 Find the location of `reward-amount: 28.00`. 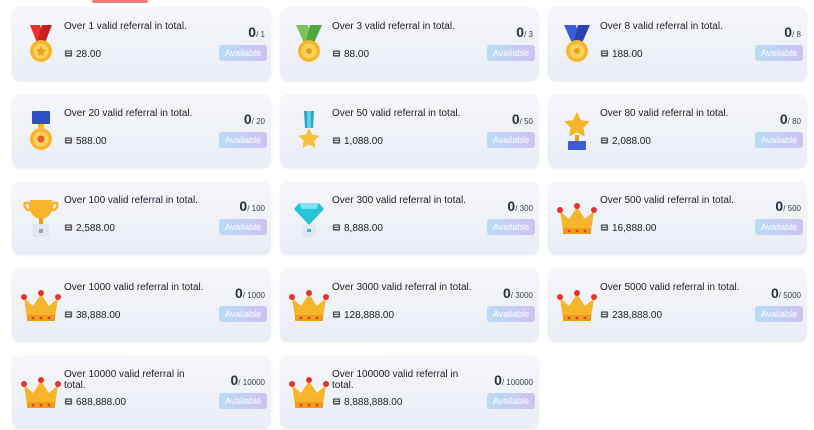

reward-amount: 28.00 is located at coordinates (82, 54).